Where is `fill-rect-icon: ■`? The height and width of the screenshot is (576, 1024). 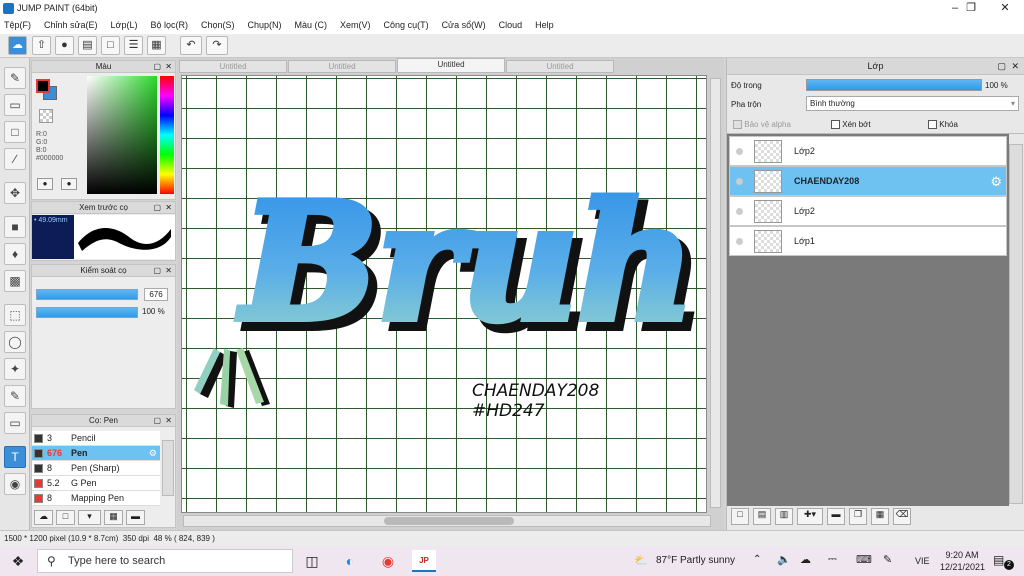
fill-rect-icon: ■ is located at coordinates (15, 227).